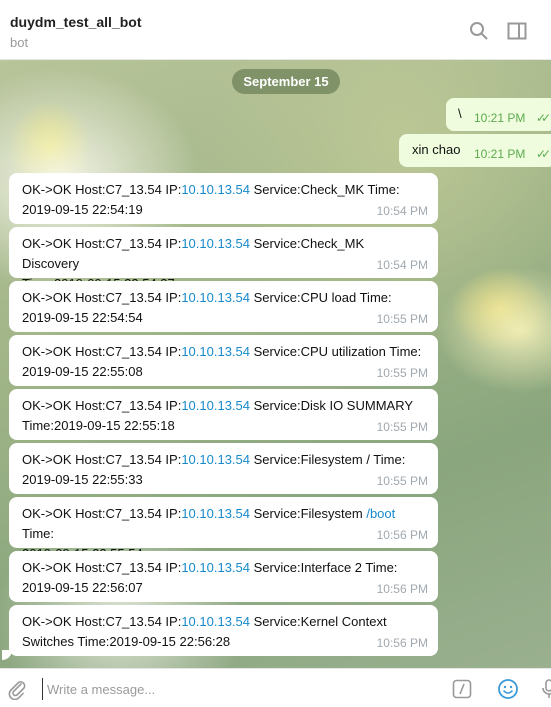 Image resolution: width=551 pixels, height=707 pixels. Describe the element at coordinates (508, 689) in the screenshot. I see `emoji-icon` at that location.